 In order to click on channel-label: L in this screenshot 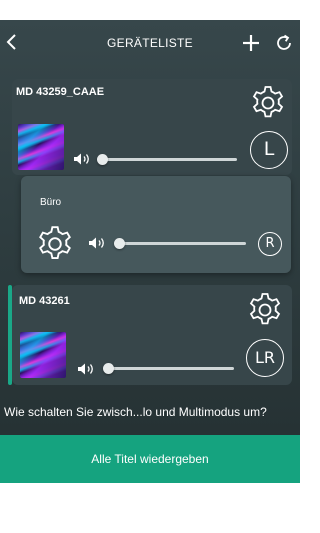, I will do `click(269, 149)`.